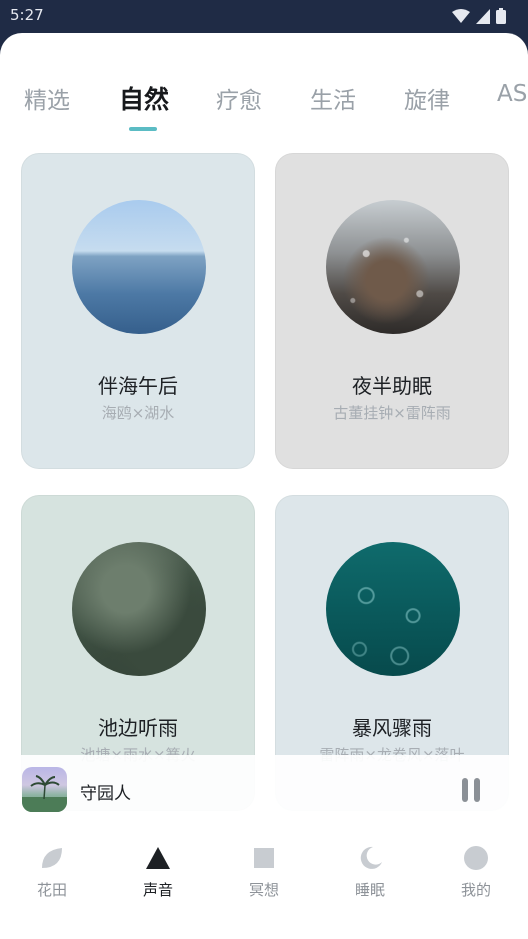 This screenshot has width=528, height=939. Describe the element at coordinates (264, 858) in the screenshot. I see `square-icon` at that location.